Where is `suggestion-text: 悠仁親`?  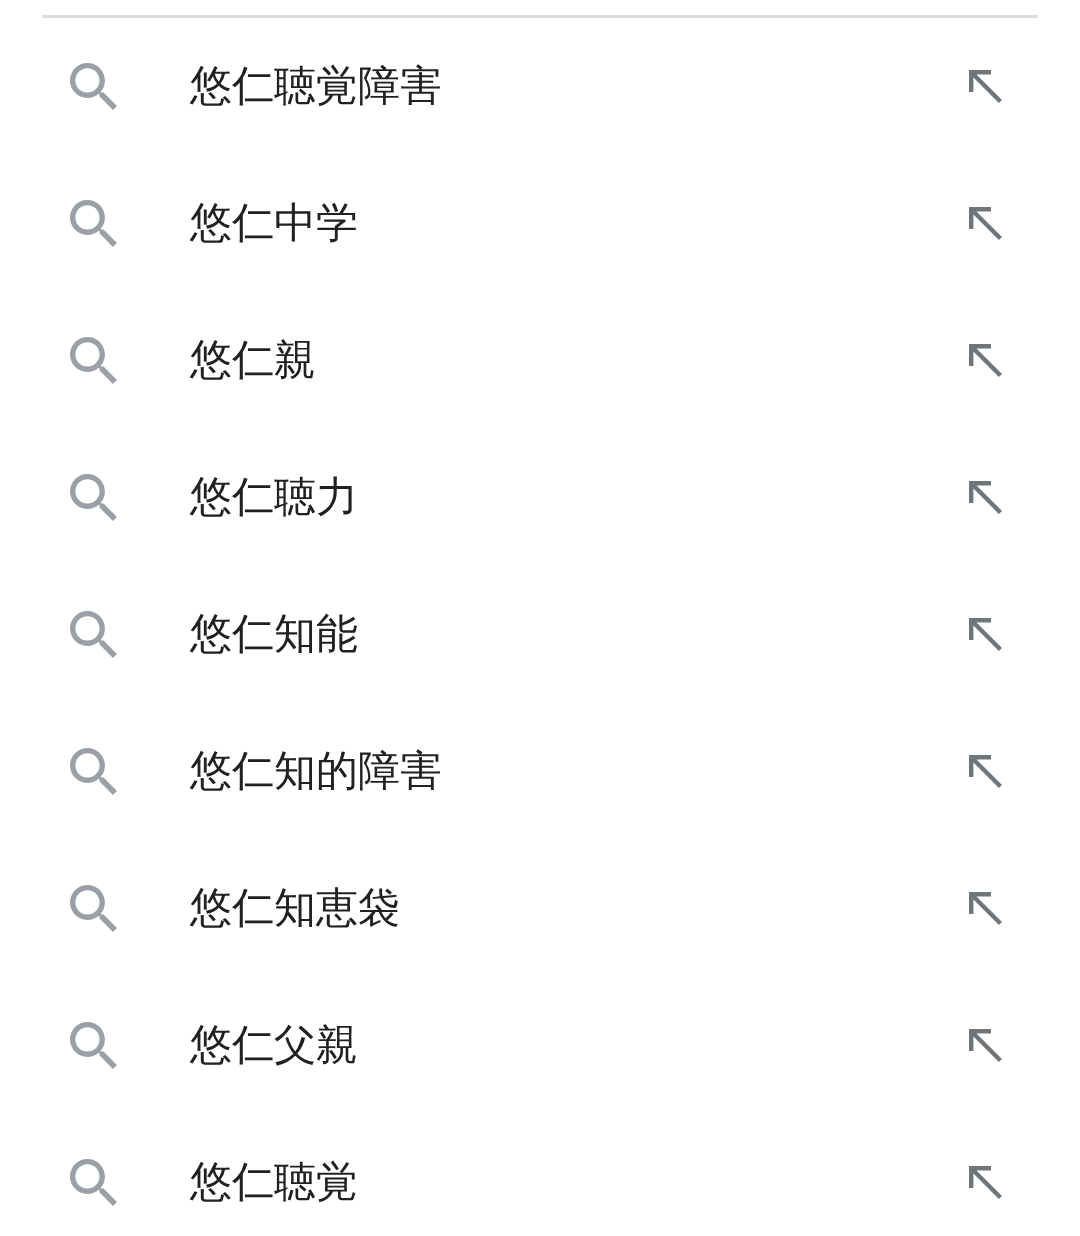 suggestion-text: 悠仁親 is located at coordinates (253, 360).